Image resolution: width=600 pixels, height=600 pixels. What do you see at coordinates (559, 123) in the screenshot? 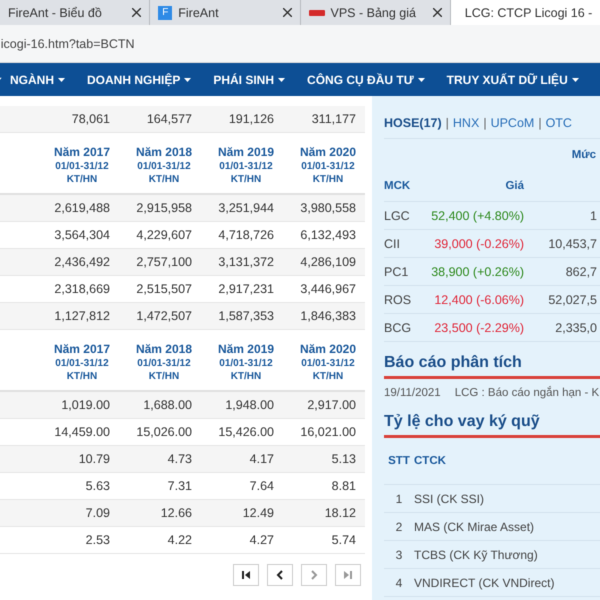
I see `exchange-link: OTC` at bounding box center [559, 123].